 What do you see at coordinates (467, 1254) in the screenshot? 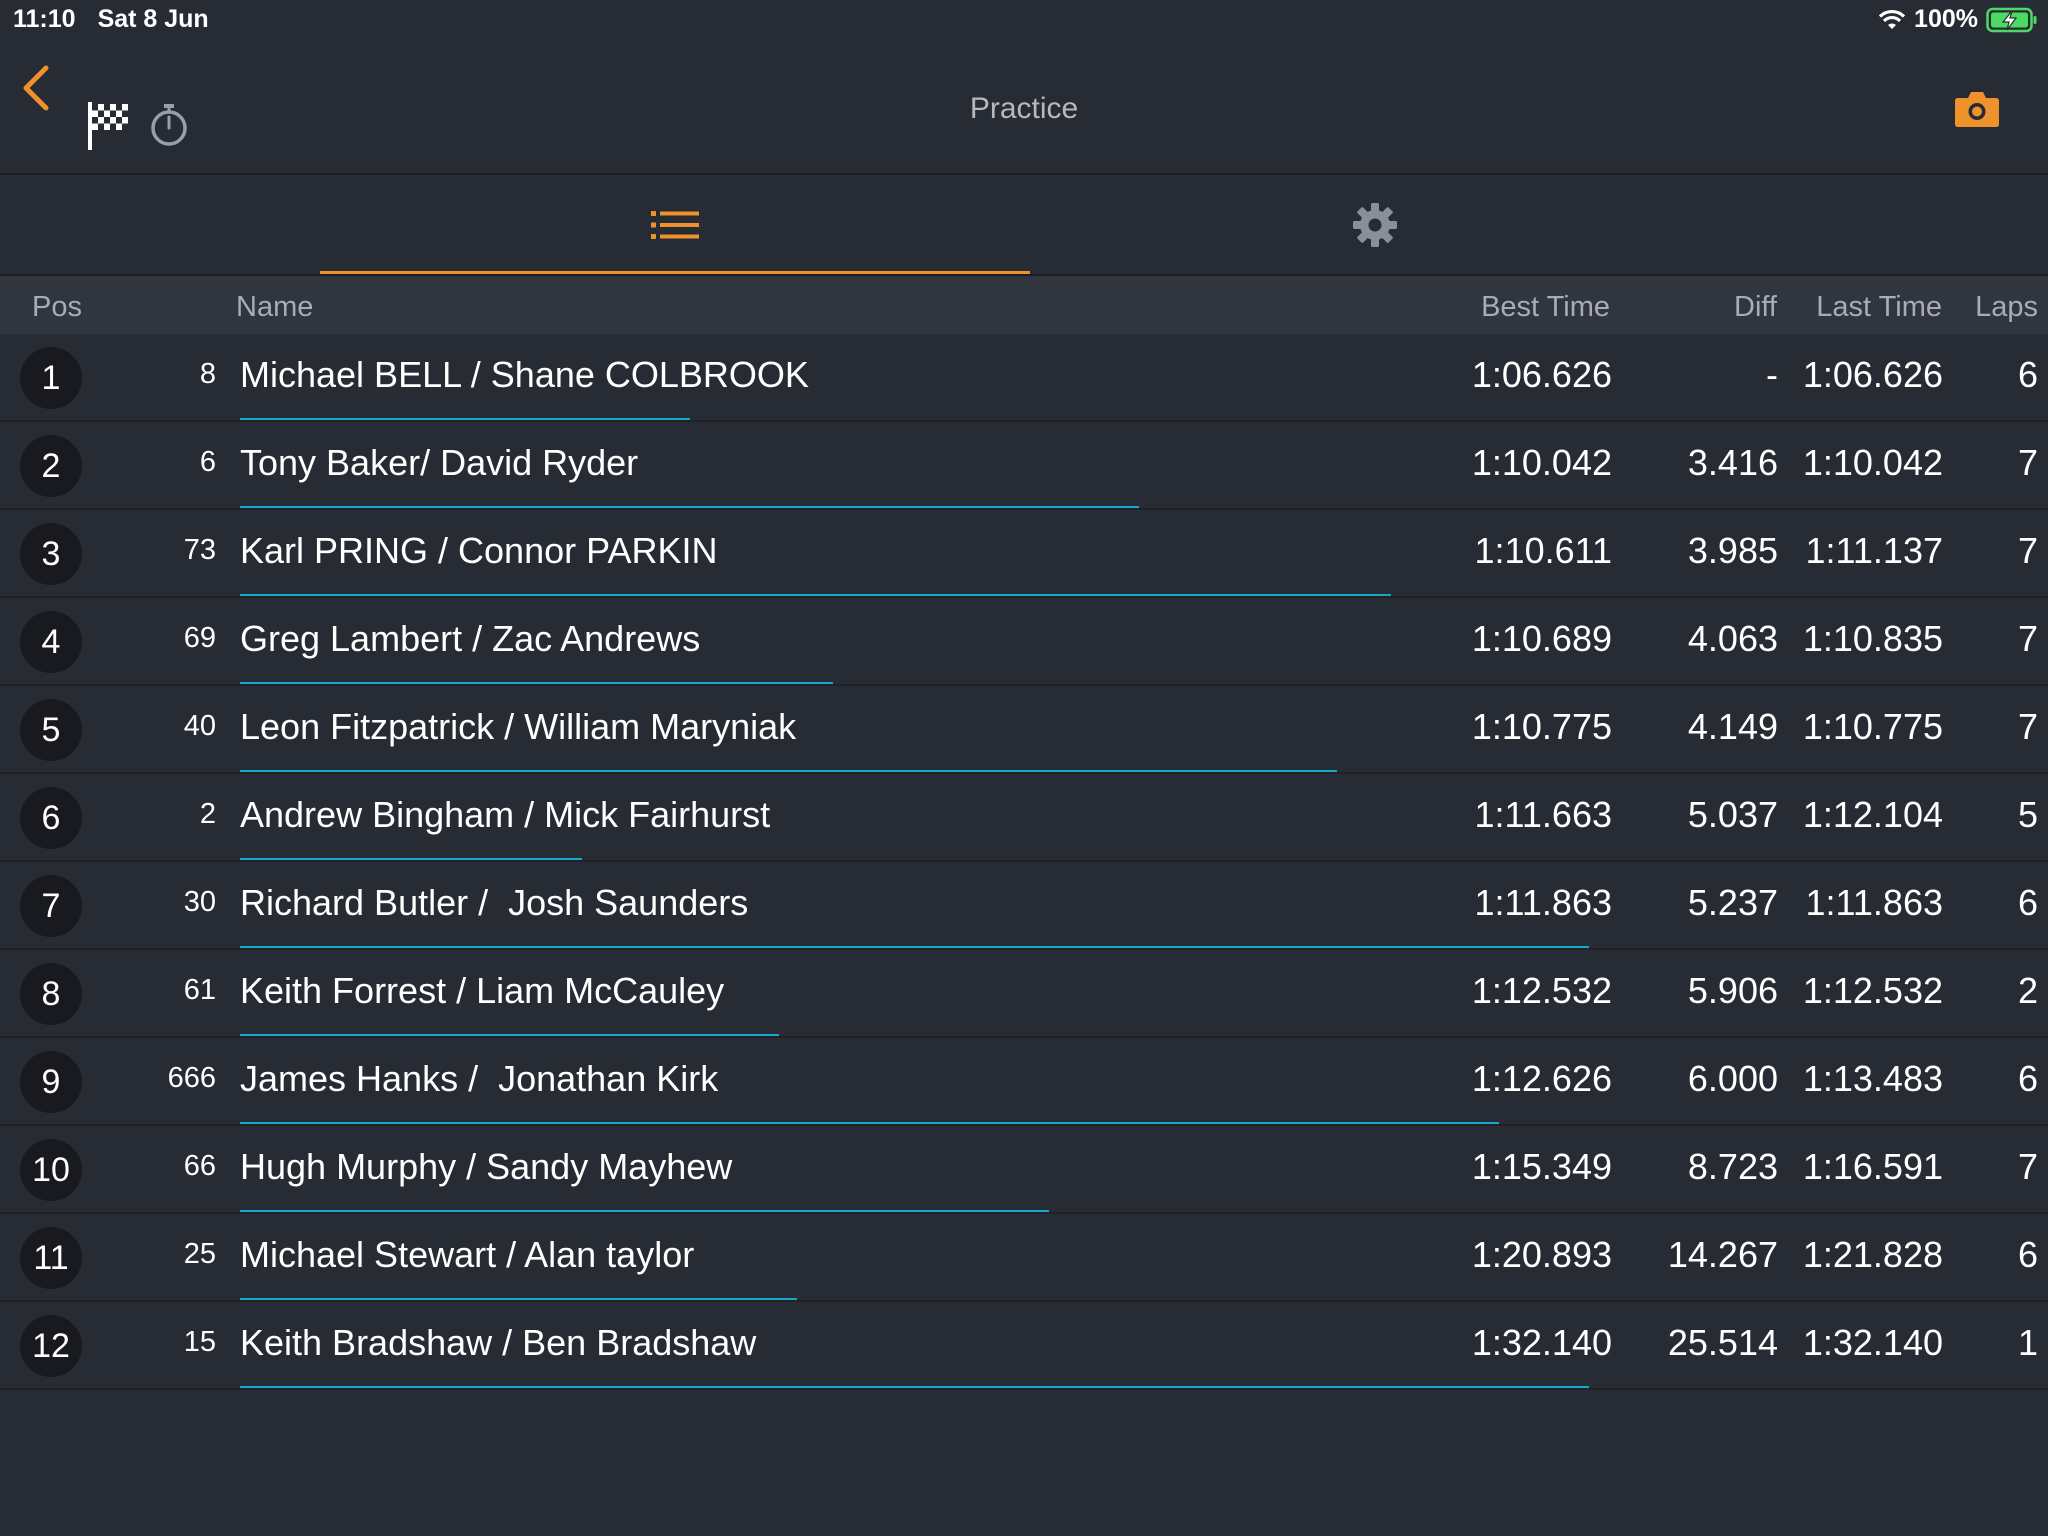
I see `driver-names: Michael Stewart / Alan taylor` at bounding box center [467, 1254].